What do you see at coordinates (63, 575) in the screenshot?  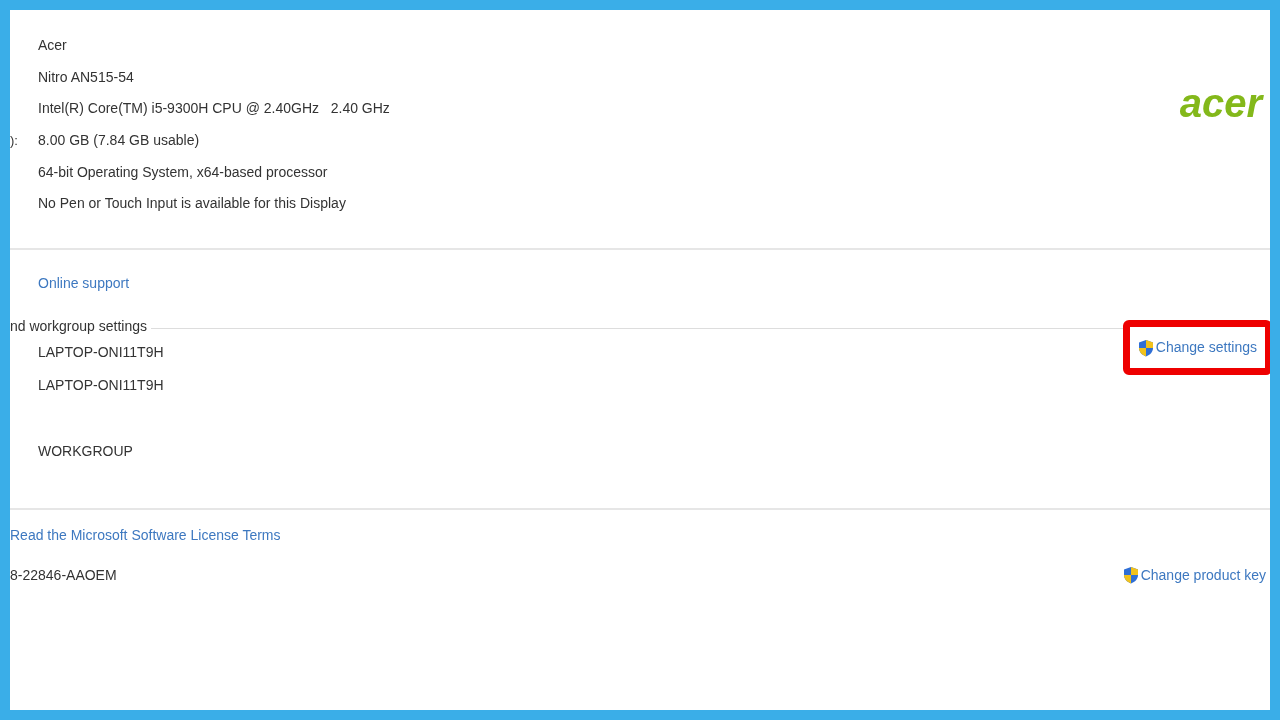 I see `product-id: 8-22846-AAOEM` at bounding box center [63, 575].